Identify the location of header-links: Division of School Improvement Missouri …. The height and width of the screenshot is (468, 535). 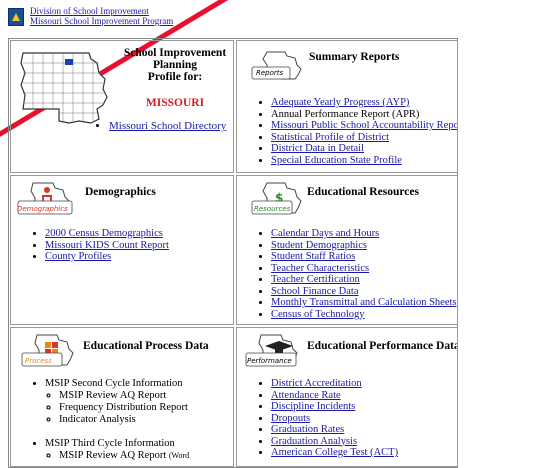
(101, 16).